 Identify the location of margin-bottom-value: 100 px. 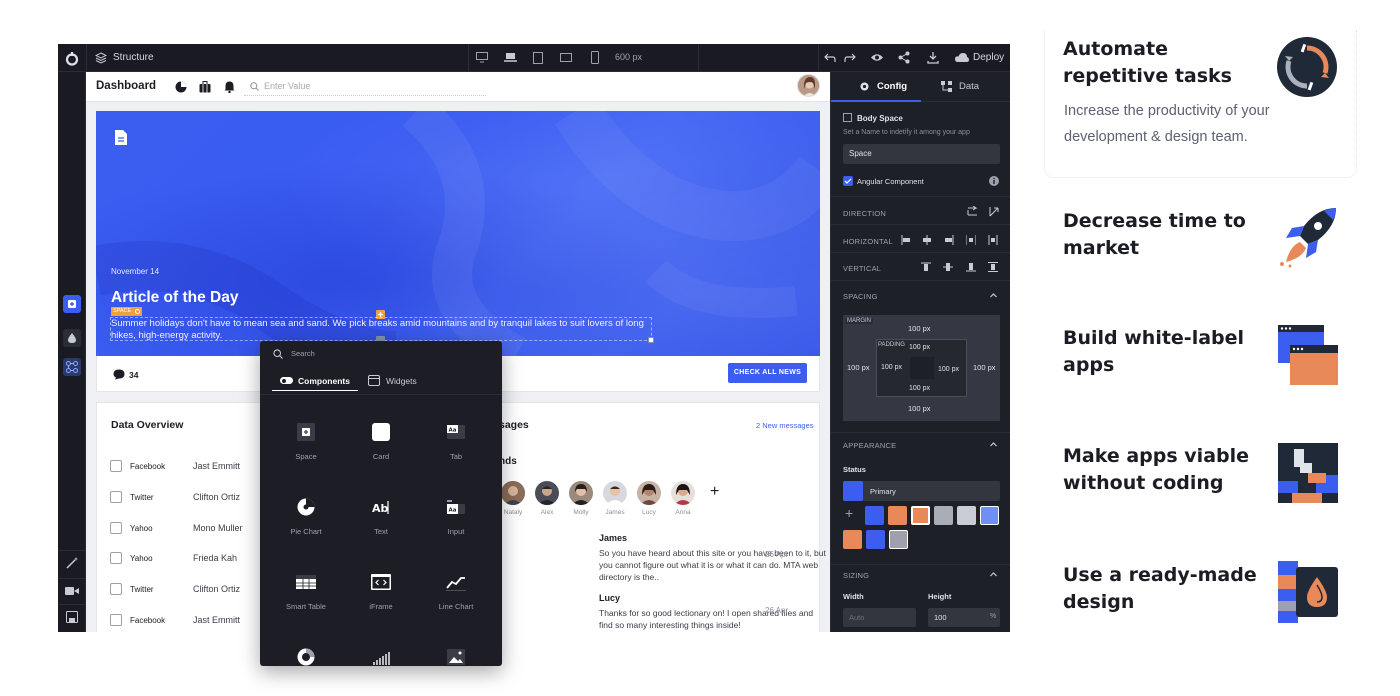
(919, 408).